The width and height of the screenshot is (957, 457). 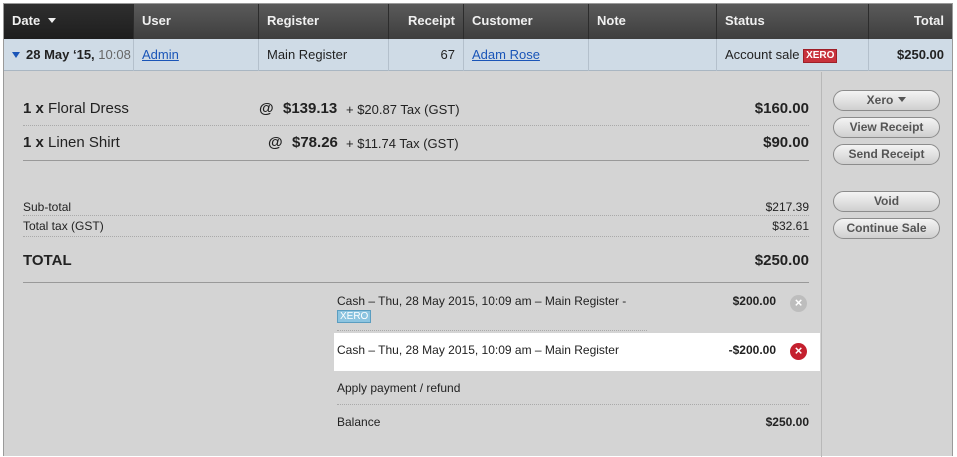 I want to click on user-link: Admin, so click(x=160, y=54).